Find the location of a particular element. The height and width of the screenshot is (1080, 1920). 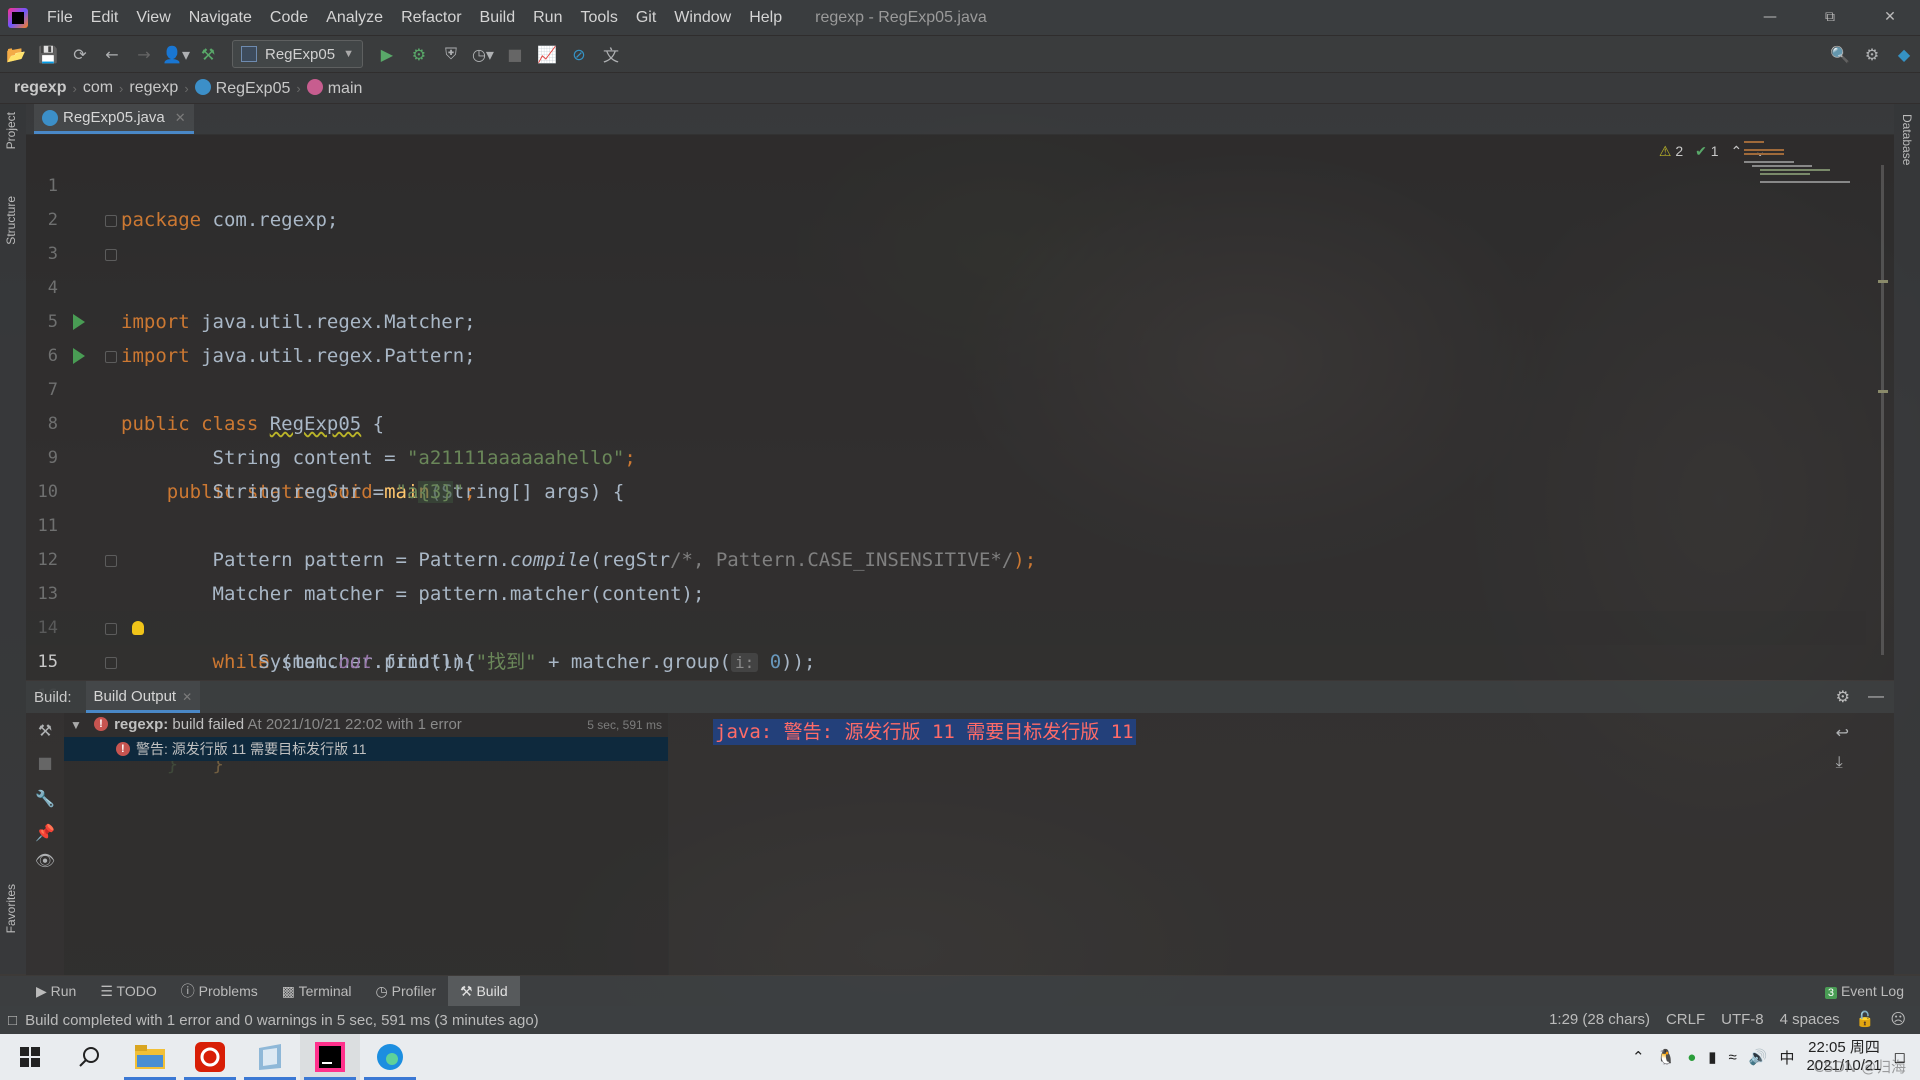

menu-code: Code is located at coordinates (289, 17).